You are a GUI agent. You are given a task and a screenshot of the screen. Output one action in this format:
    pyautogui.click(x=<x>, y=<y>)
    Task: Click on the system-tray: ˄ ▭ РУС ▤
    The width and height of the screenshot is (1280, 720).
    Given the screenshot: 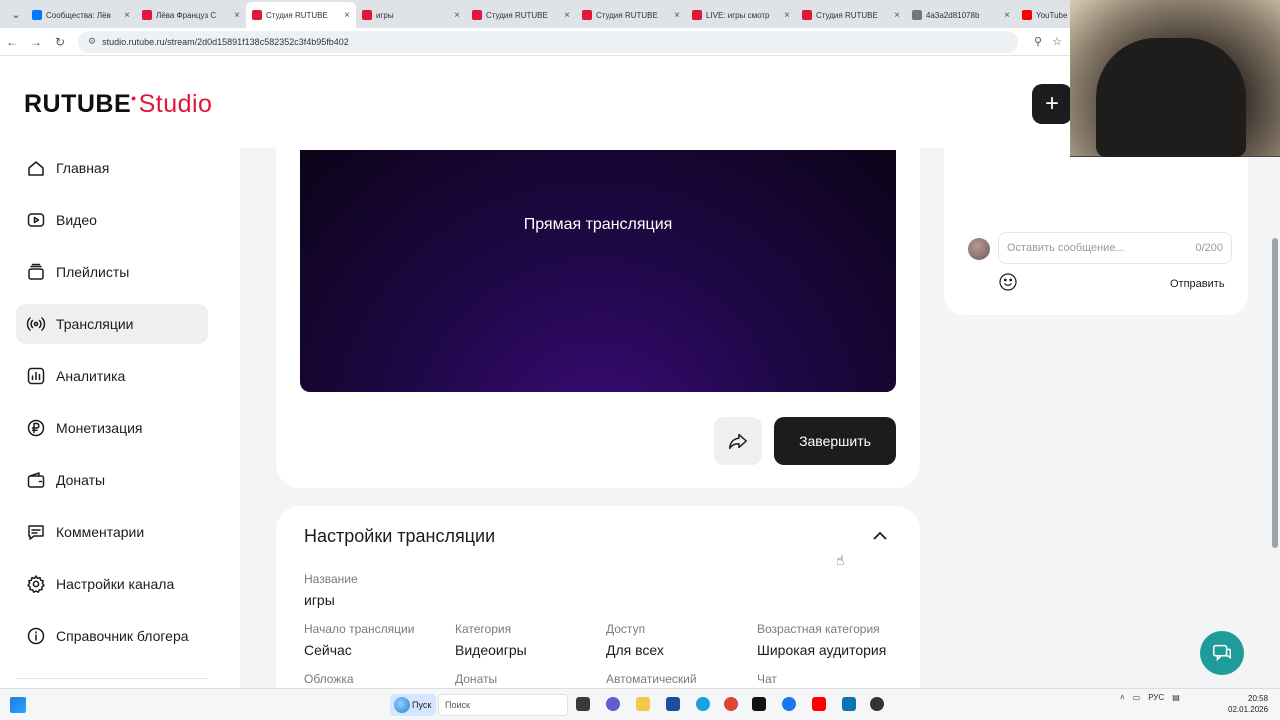 What is the action you would take?
    pyautogui.click(x=1150, y=697)
    